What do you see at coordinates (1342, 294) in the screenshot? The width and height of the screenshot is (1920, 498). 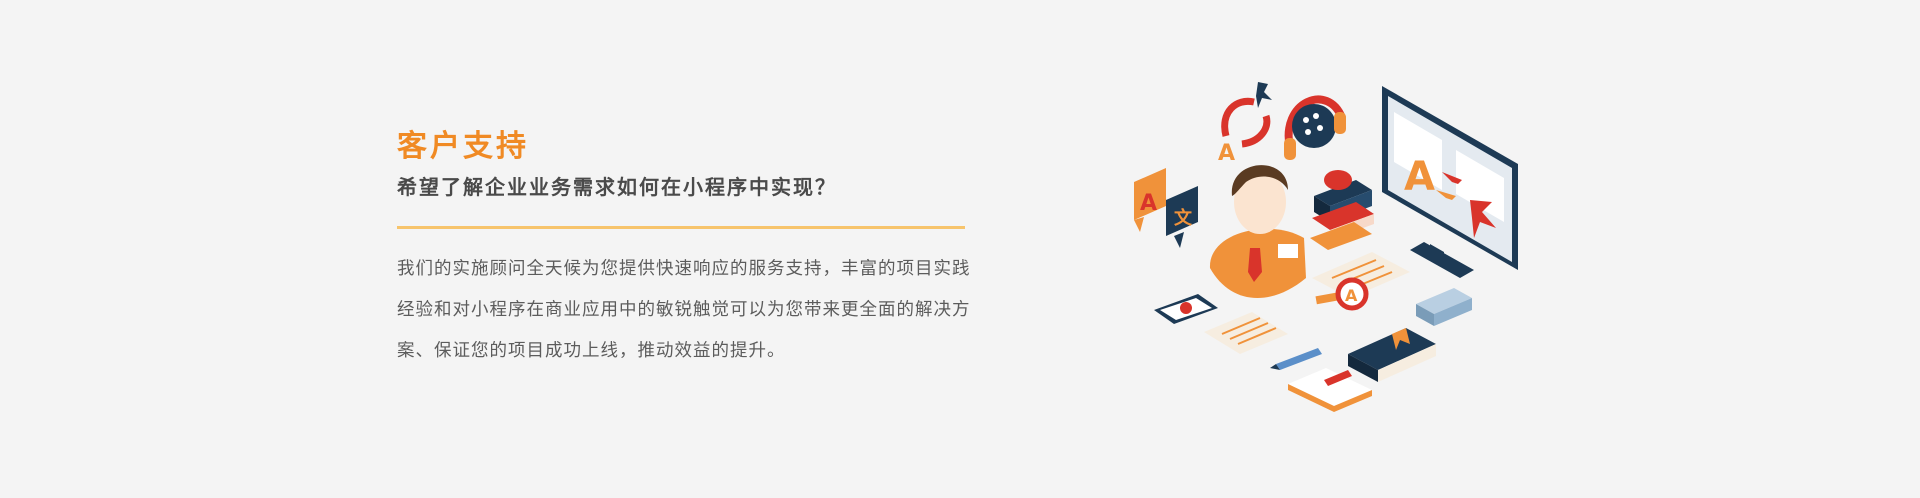 I see `magnifier-icon: A` at bounding box center [1342, 294].